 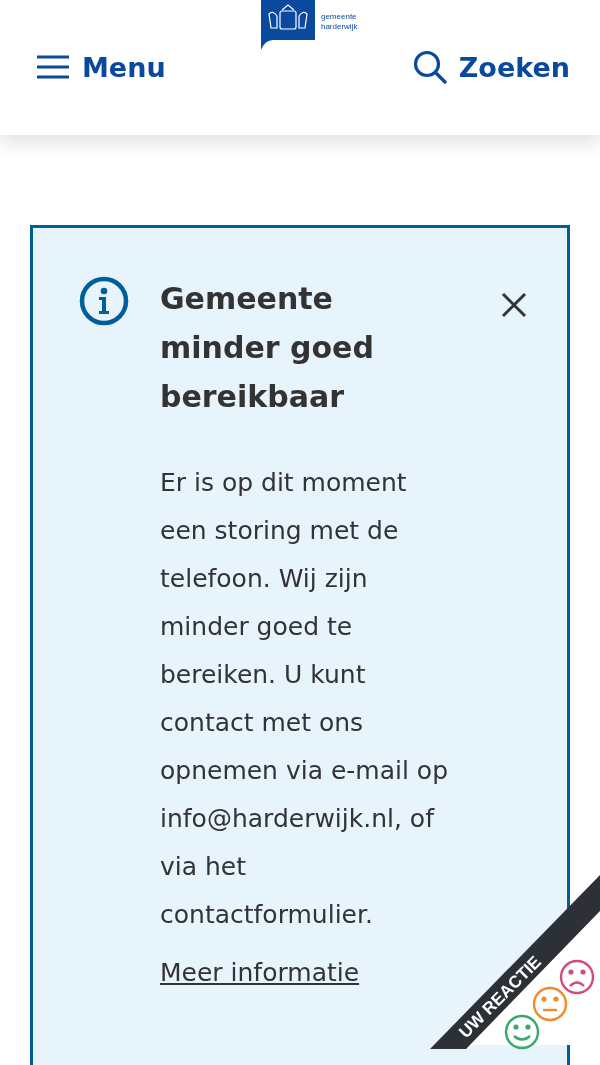 I want to click on menu-button: Menu, so click(x=101, y=67).